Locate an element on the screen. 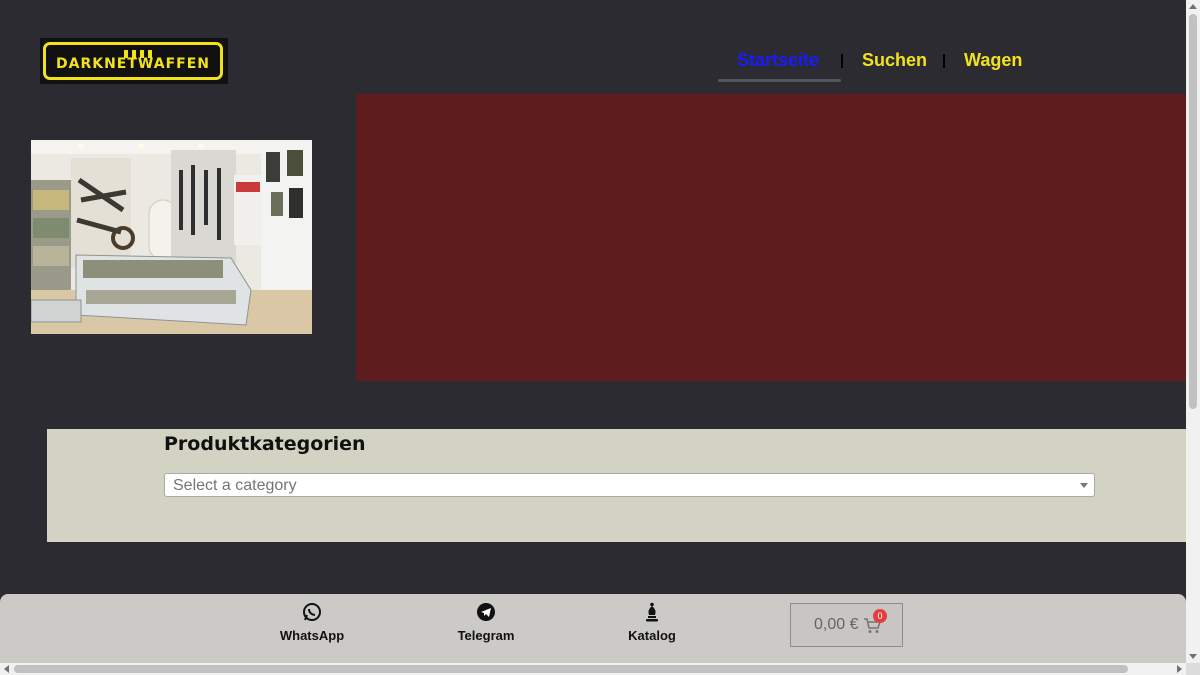 The width and height of the screenshot is (1200, 675). logo-text: DARKNETWAFFEN is located at coordinates (133, 64).